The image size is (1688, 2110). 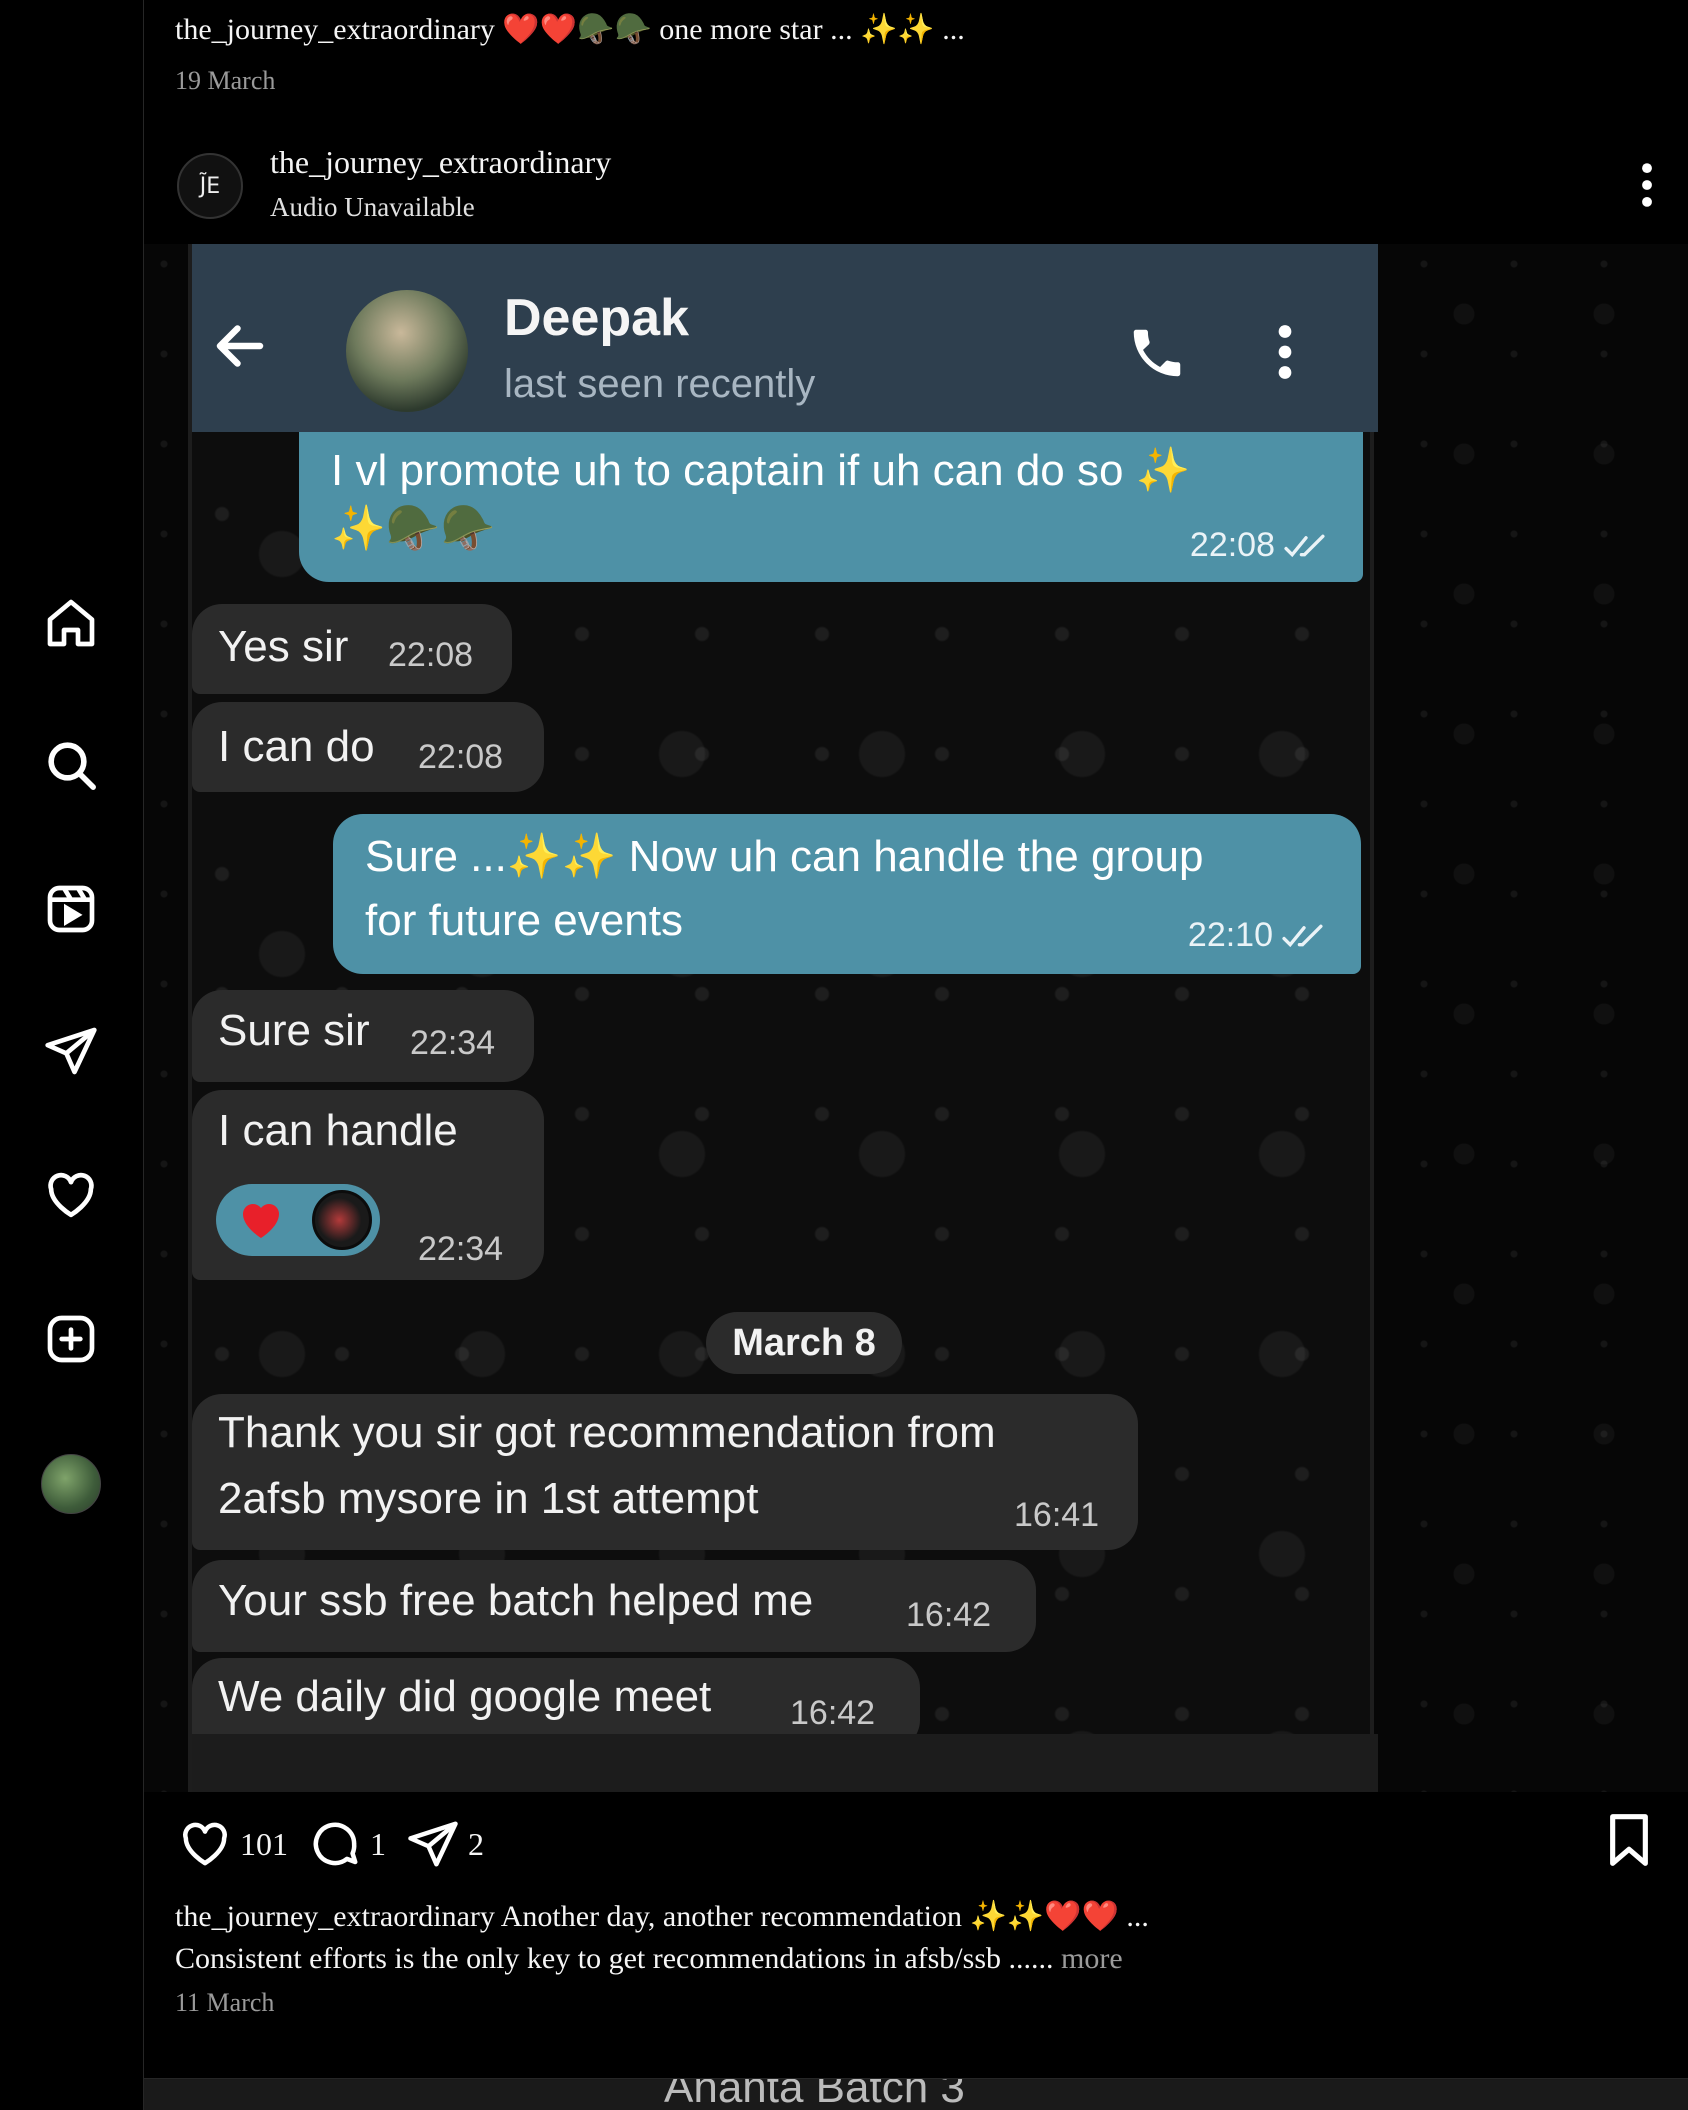 What do you see at coordinates (71, 1339) in the screenshot?
I see `create-icon` at bounding box center [71, 1339].